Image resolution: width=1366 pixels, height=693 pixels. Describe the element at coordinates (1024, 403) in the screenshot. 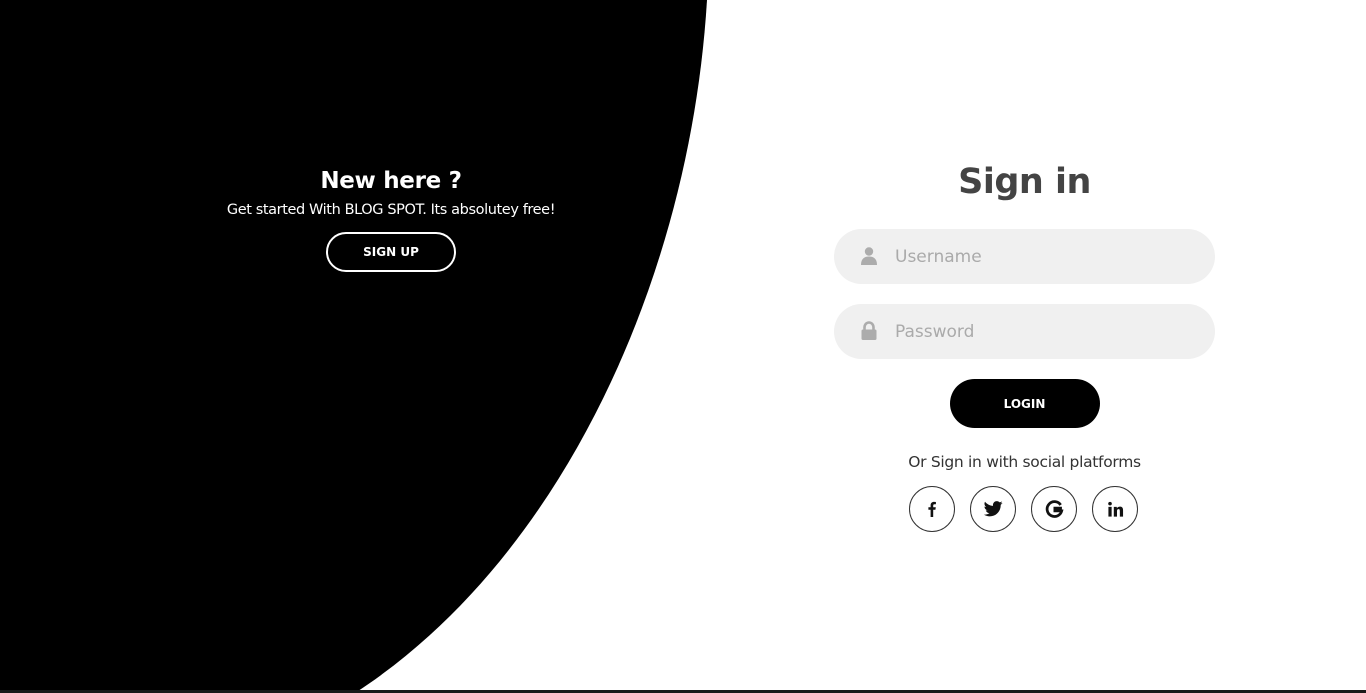

I see `login-button: LOGIN` at that location.